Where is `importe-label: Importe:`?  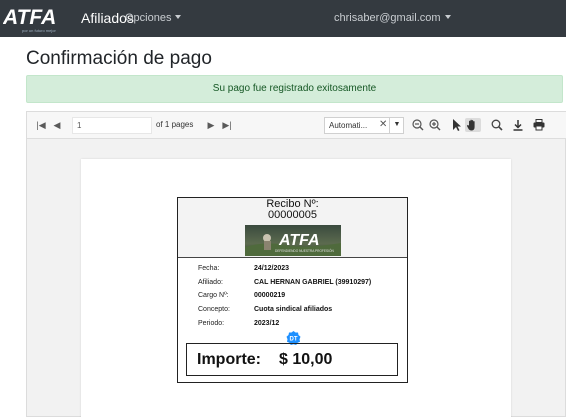 importe-label: Importe: is located at coordinates (229, 359).